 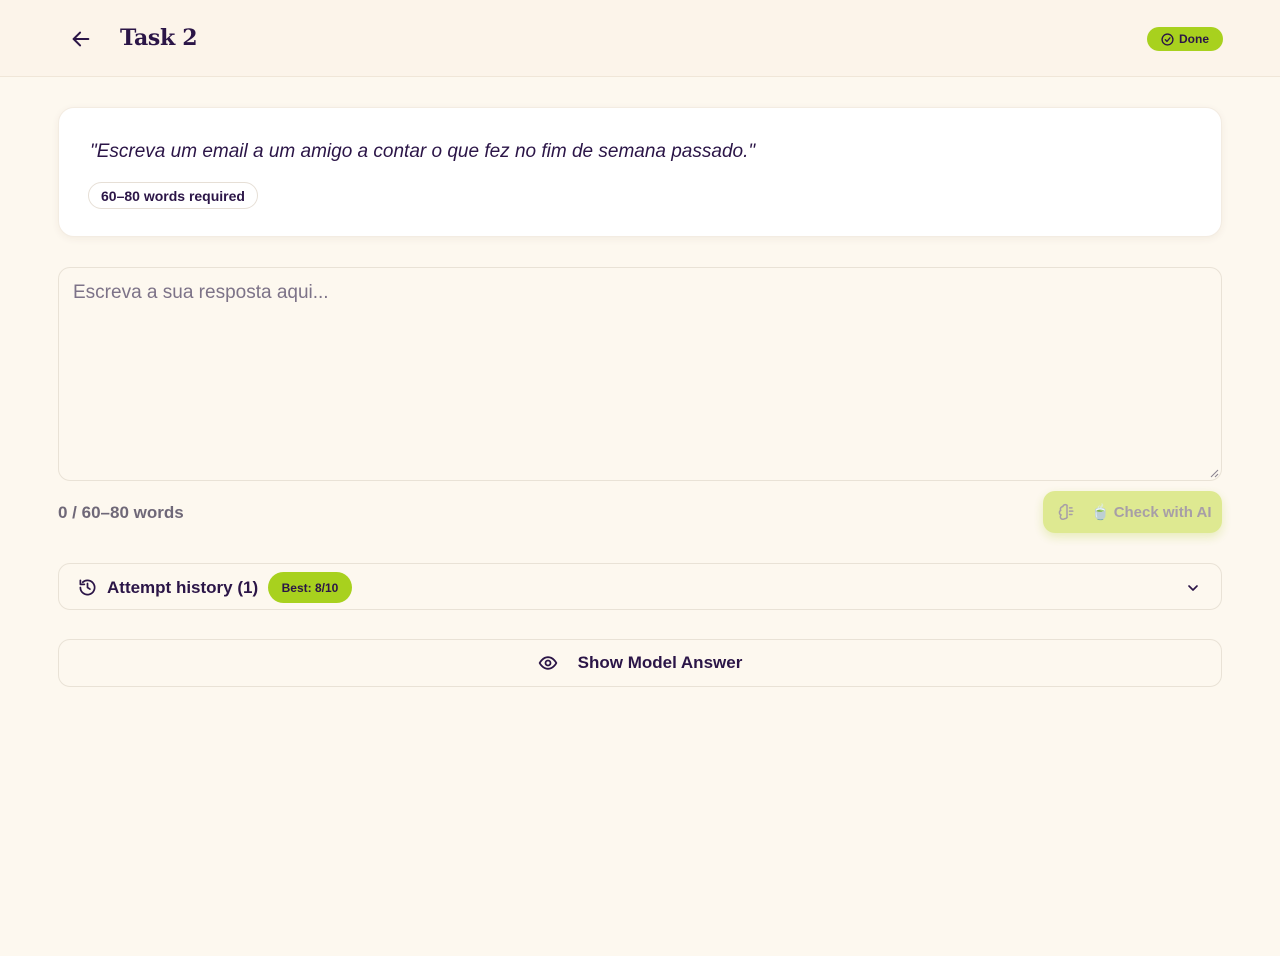 I want to click on top-bar: Task 2 Done, so click(x=640, y=38).